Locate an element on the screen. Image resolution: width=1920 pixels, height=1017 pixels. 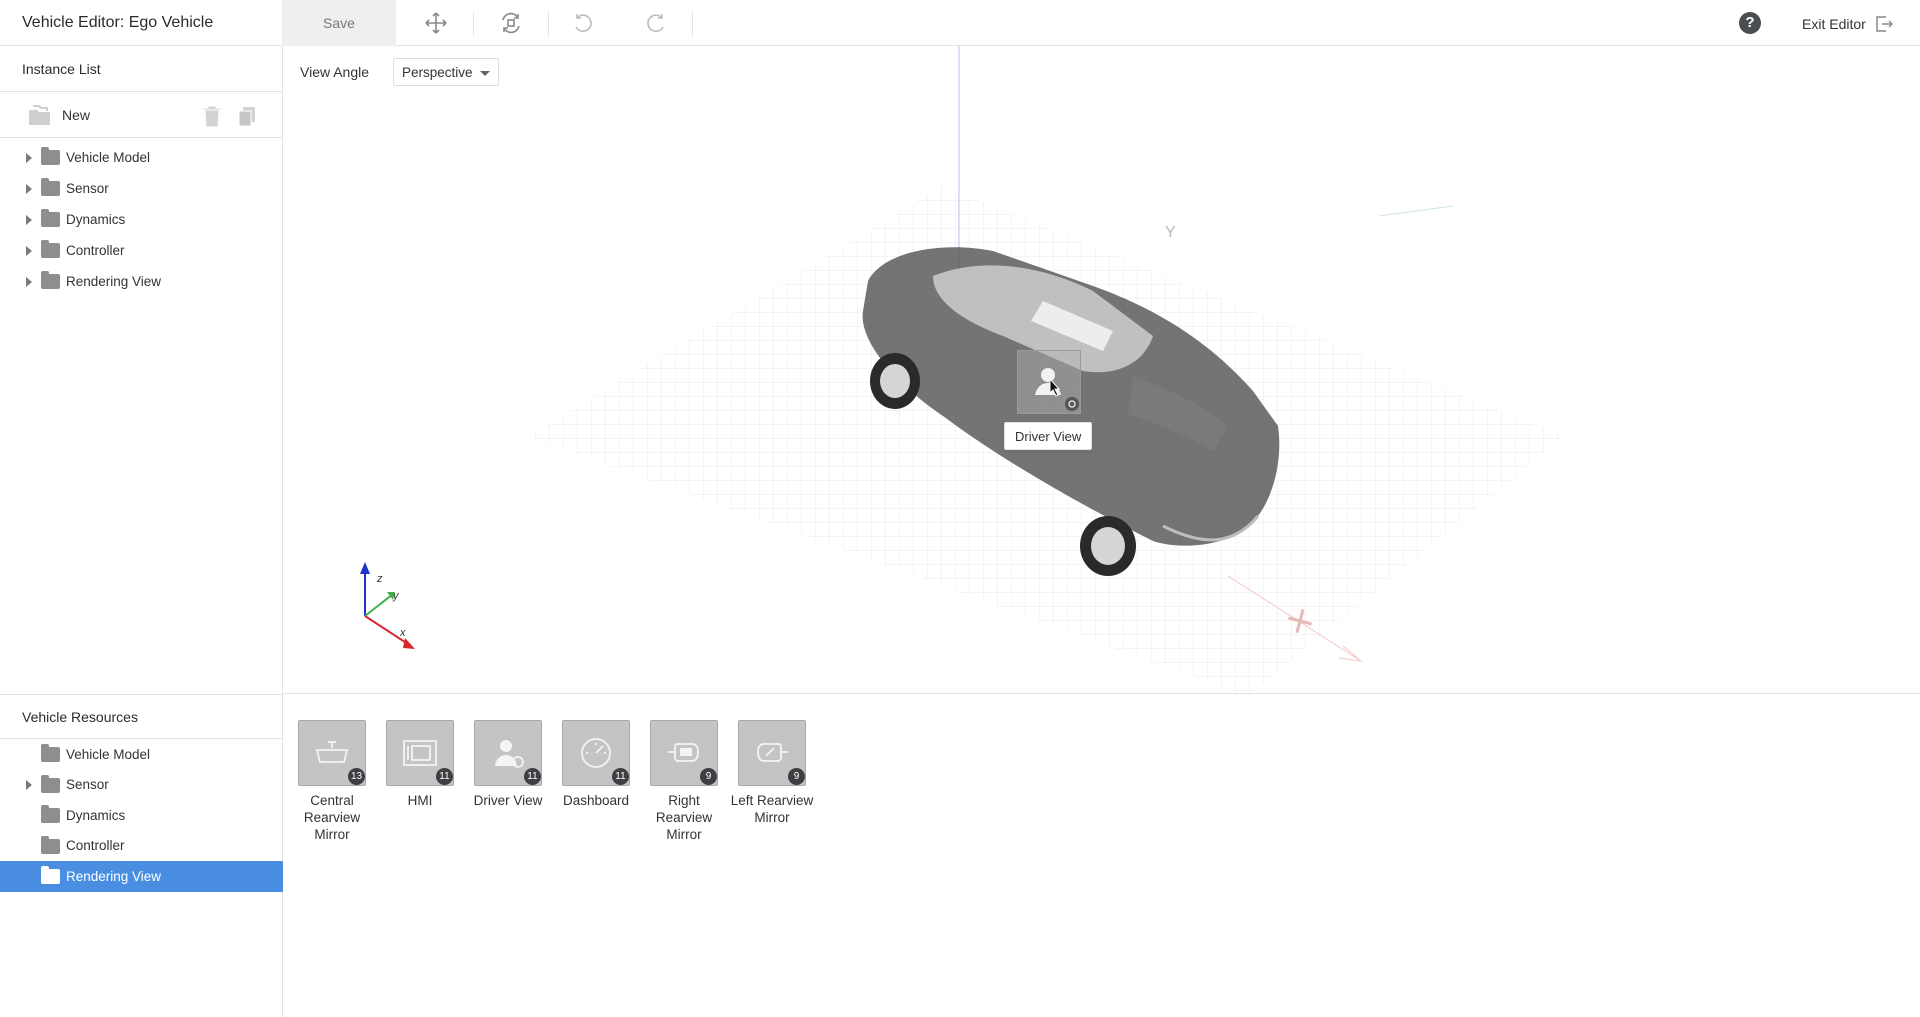
trash-icon is located at coordinates (212, 116).